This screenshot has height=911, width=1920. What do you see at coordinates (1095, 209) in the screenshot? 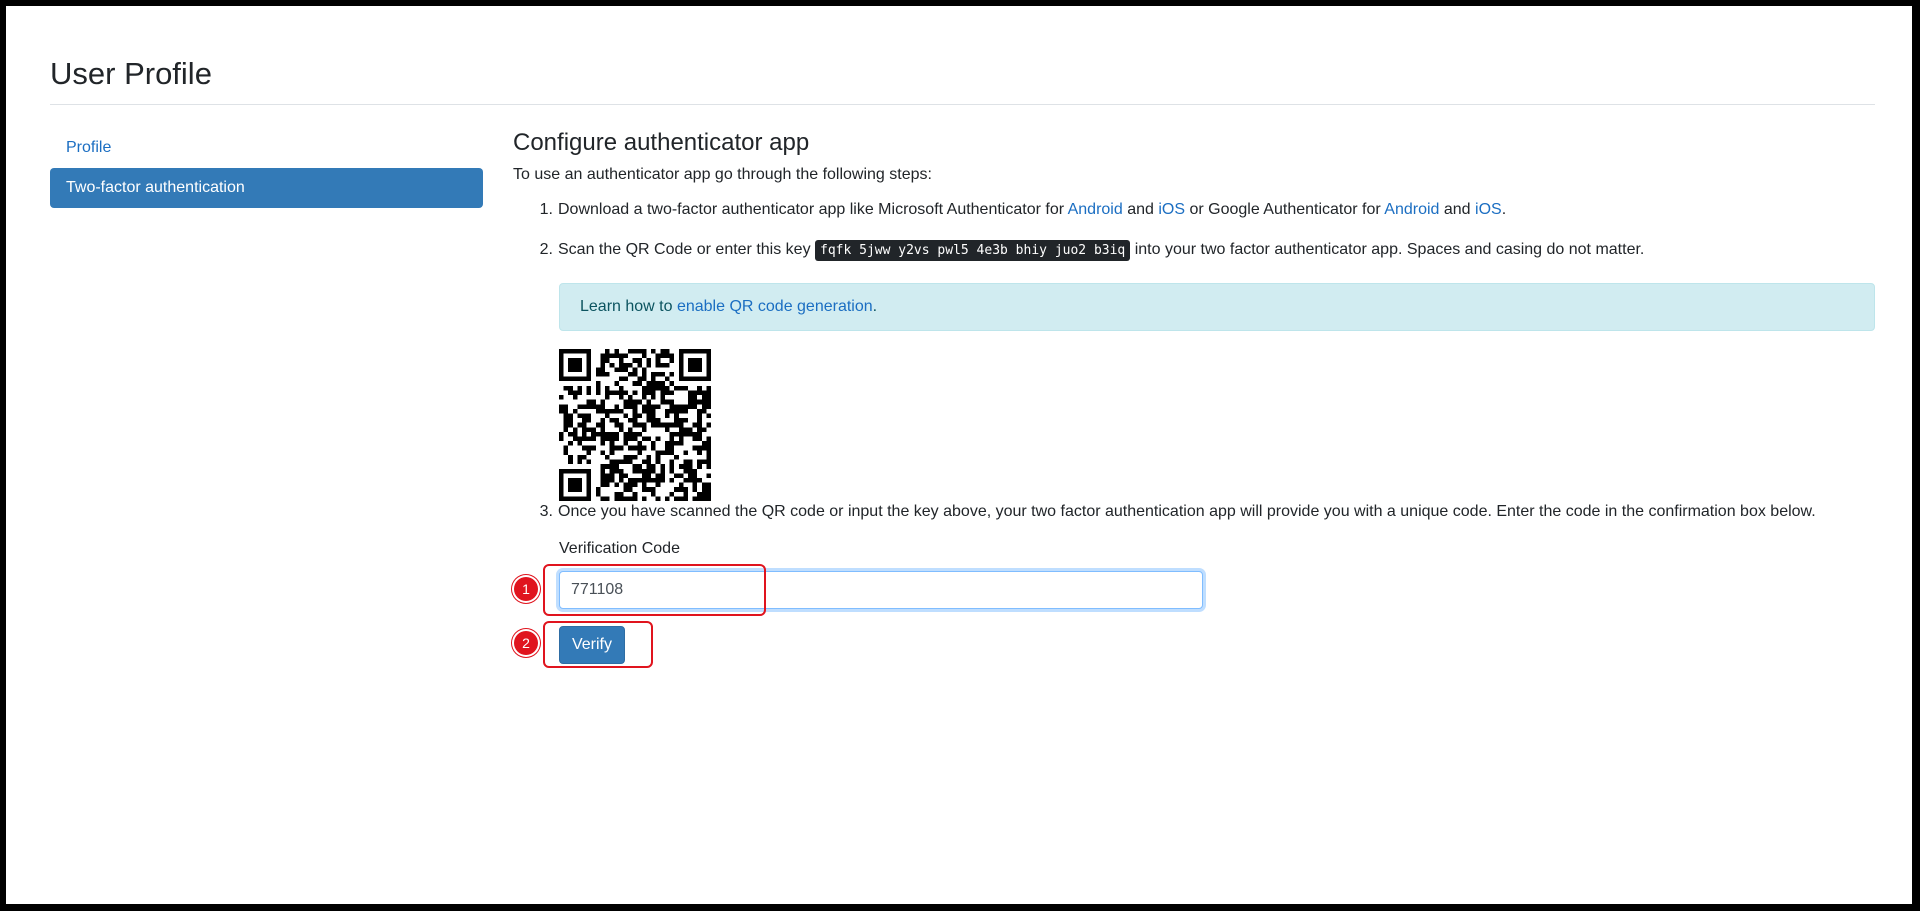
I see `link-android-microsoft: Android` at bounding box center [1095, 209].